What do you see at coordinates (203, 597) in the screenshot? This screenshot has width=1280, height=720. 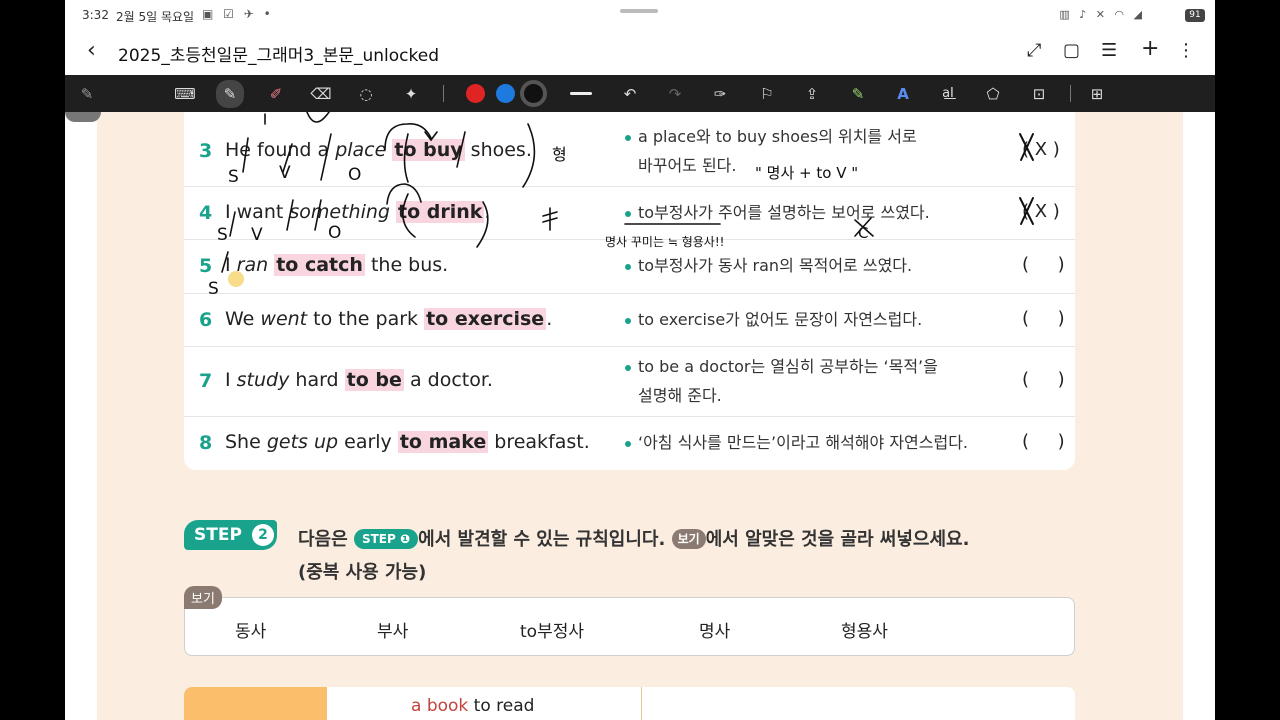 I see `word-bank-tag: 보기` at bounding box center [203, 597].